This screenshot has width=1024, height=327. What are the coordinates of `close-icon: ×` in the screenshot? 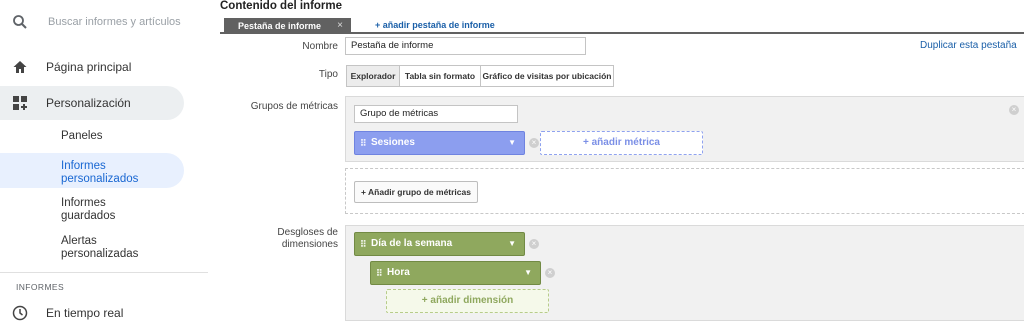 It's located at (340, 26).